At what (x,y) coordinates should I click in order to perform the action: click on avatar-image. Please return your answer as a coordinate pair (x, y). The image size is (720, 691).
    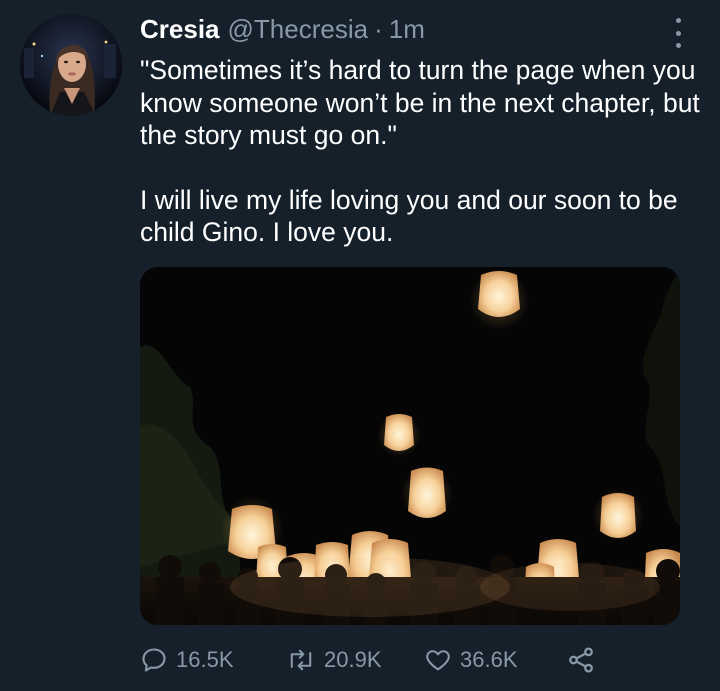
    Looking at the image, I should click on (71, 65).